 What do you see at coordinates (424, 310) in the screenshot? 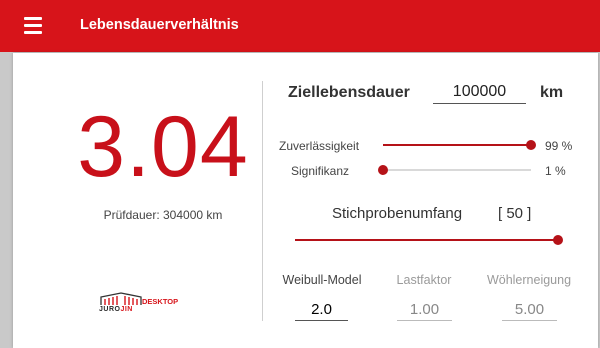
I see `load-factor-input` at bounding box center [424, 310].